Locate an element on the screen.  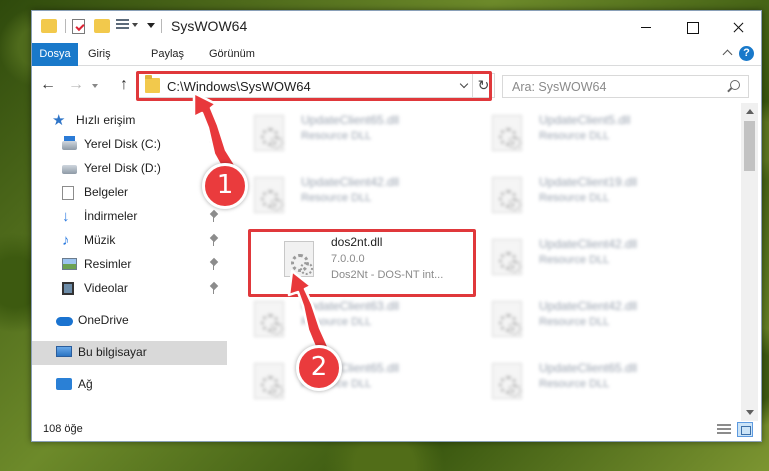
customize-toolbar-icon is located at coordinates (151, 25).